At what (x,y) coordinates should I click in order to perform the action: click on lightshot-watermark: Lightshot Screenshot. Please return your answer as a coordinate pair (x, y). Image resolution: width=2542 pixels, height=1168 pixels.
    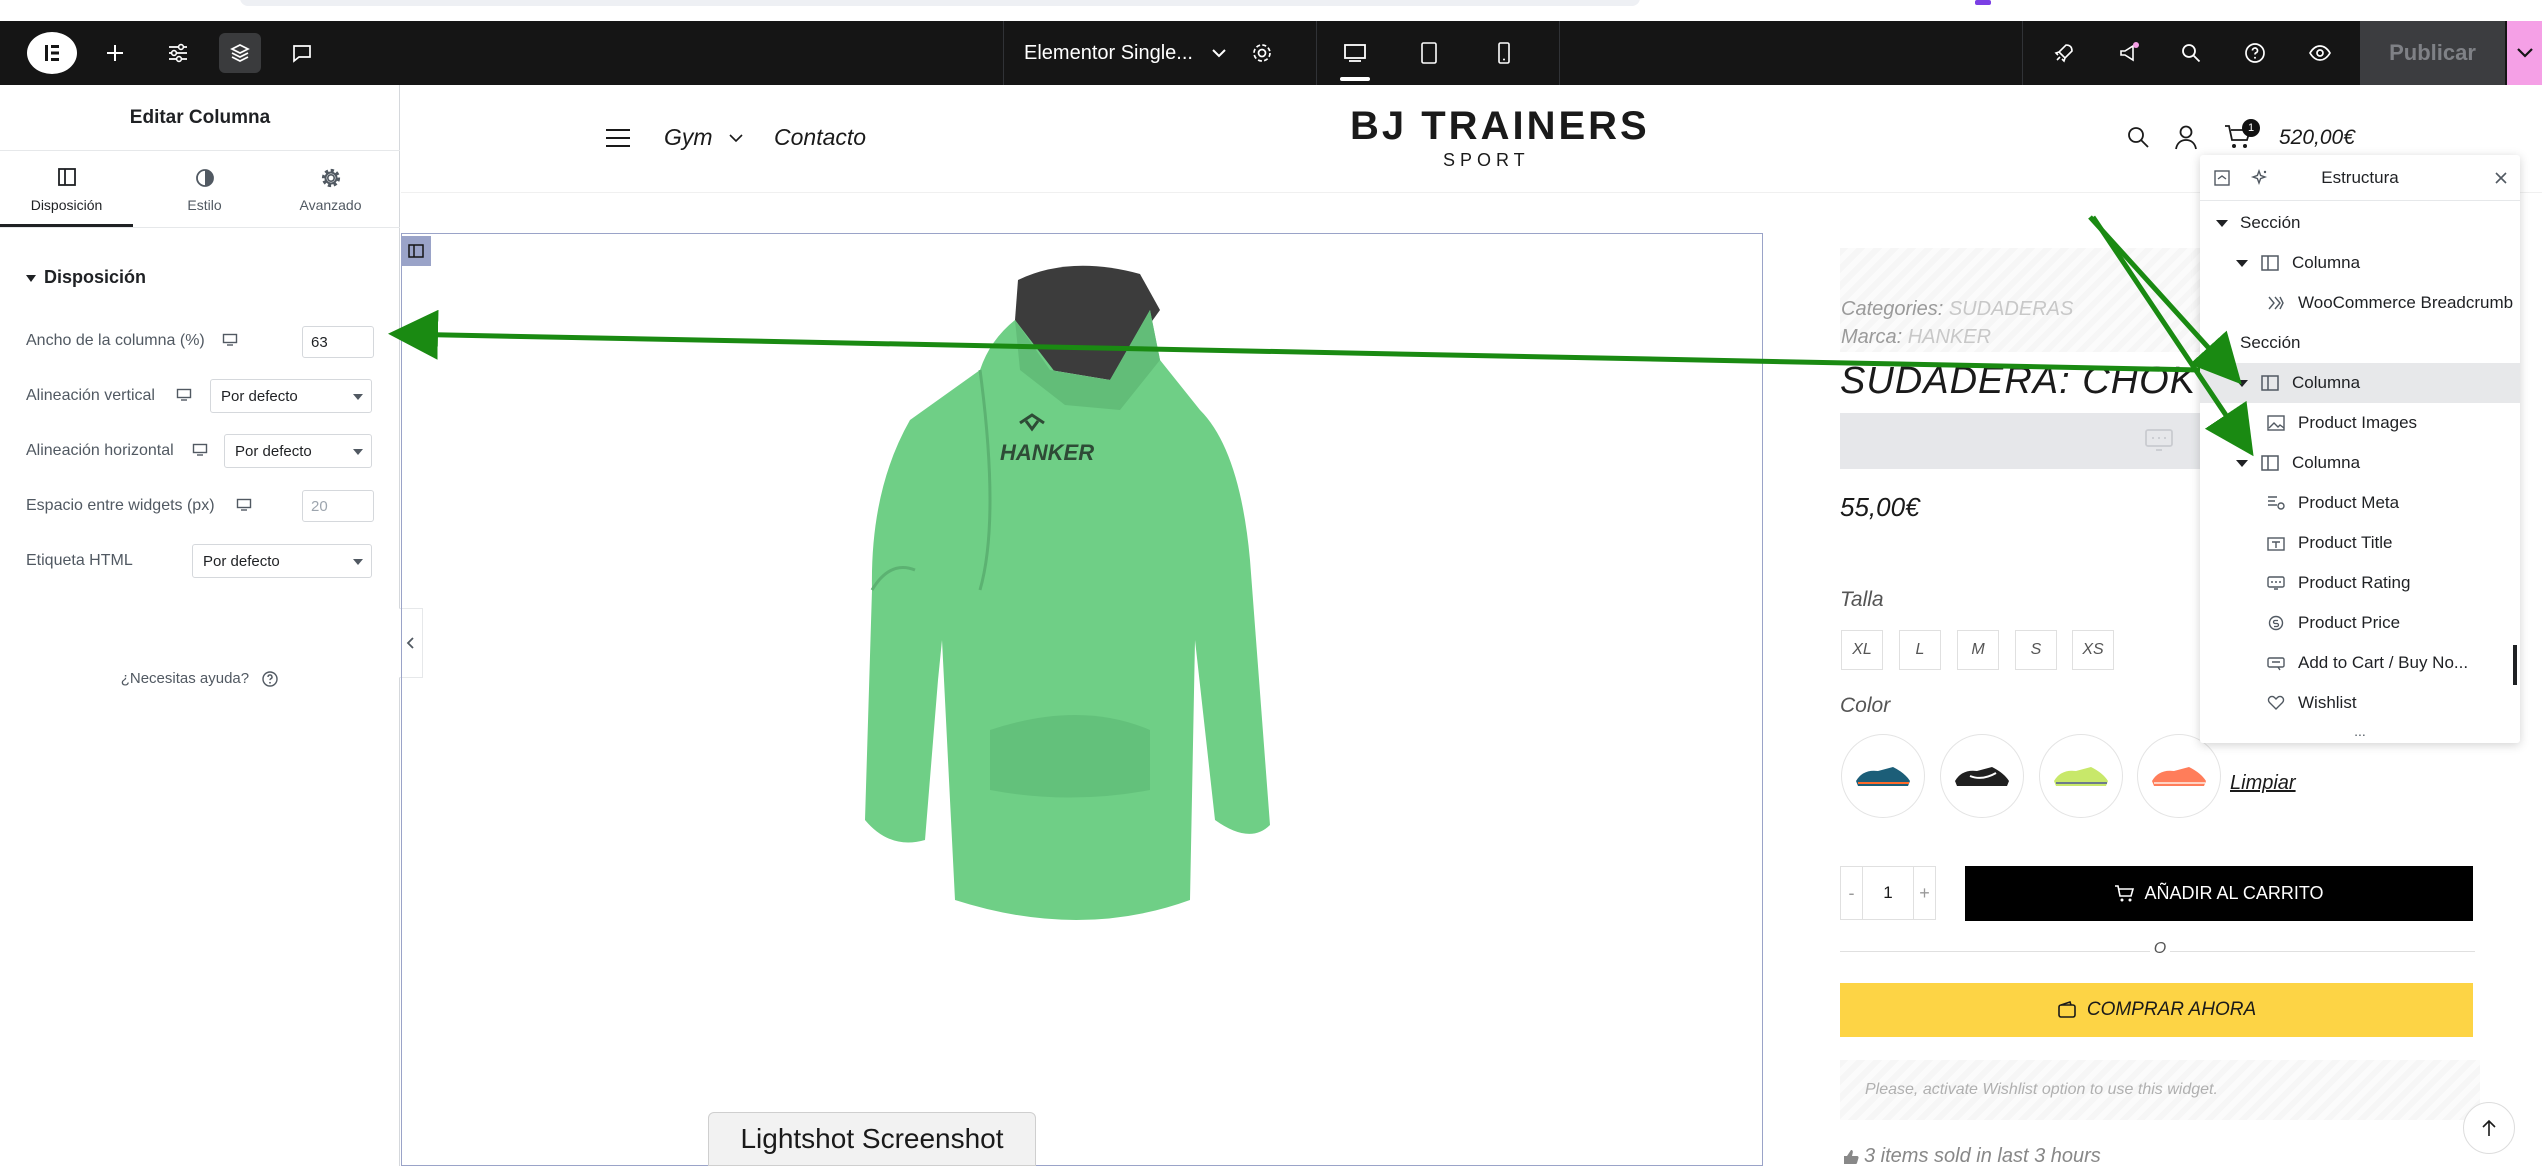
    Looking at the image, I should click on (872, 1139).